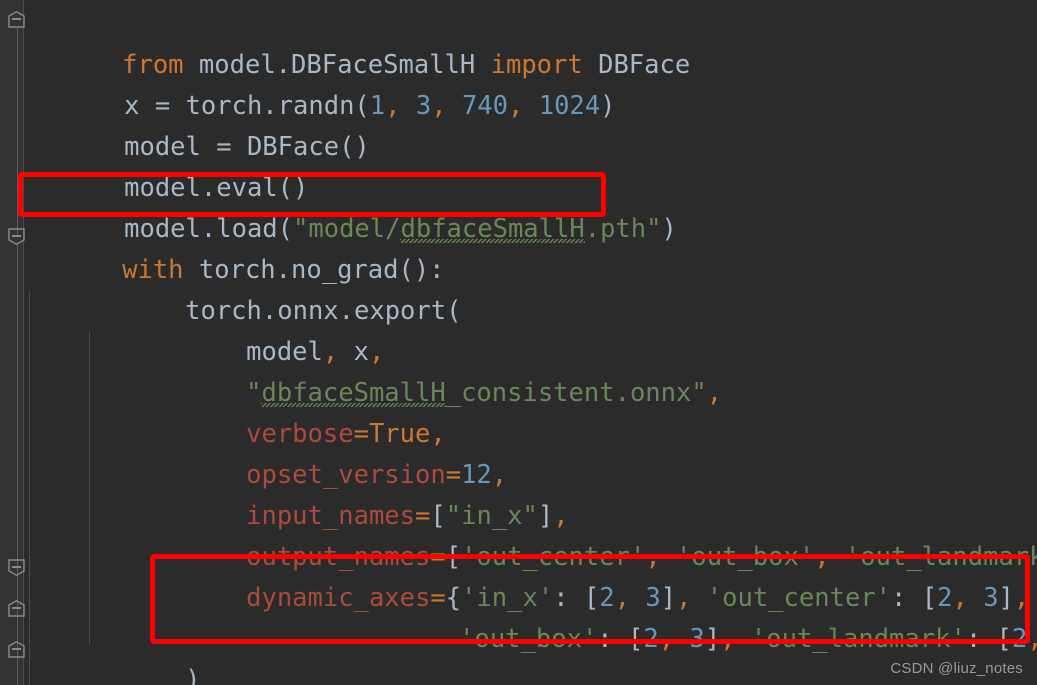  Describe the element at coordinates (361, 493) in the screenshot. I see `code-line-12: input_names=["in_x"],` at that location.